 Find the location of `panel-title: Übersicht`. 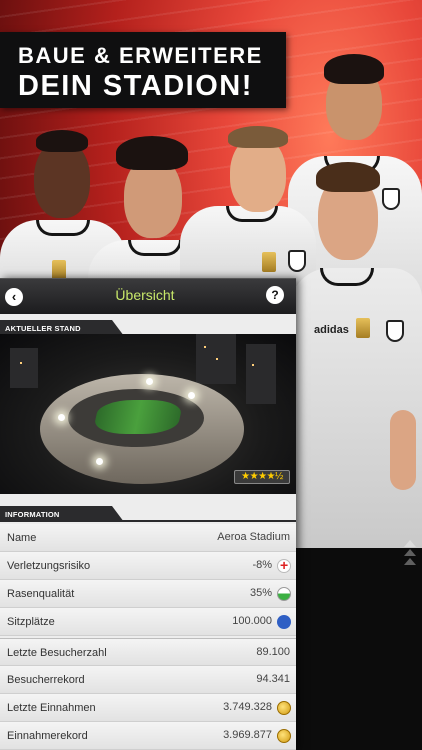

panel-title: Übersicht is located at coordinates (145, 295).